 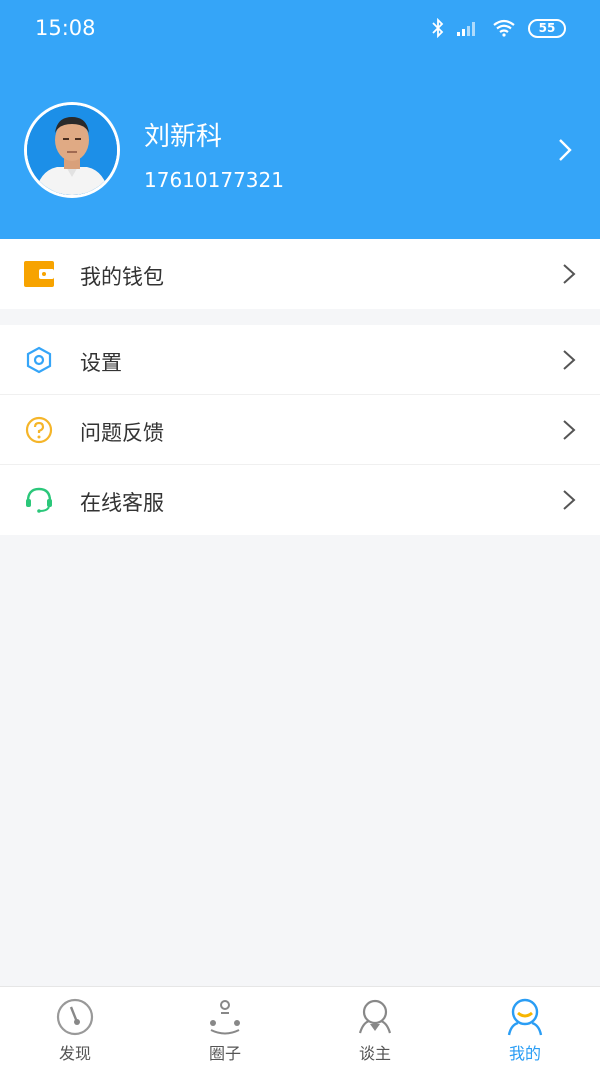 I want to click on wallet-icon, so click(x=39, y=274).